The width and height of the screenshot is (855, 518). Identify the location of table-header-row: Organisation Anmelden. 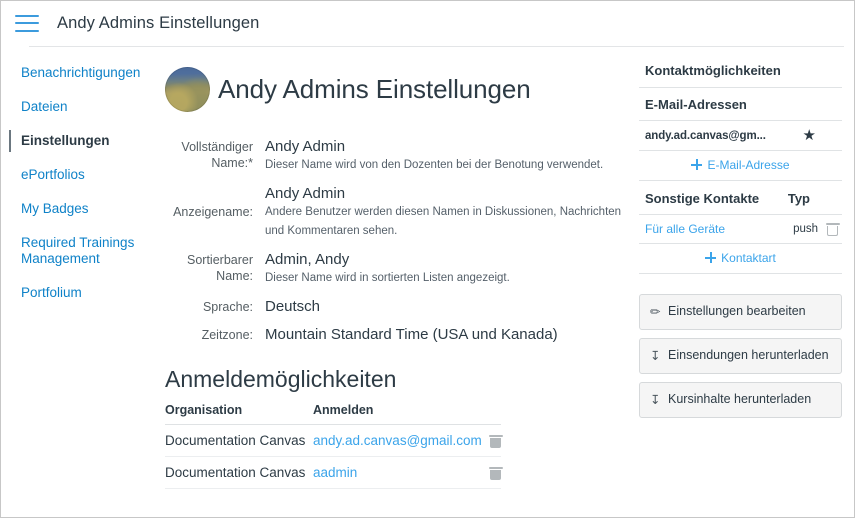
(333, 413).